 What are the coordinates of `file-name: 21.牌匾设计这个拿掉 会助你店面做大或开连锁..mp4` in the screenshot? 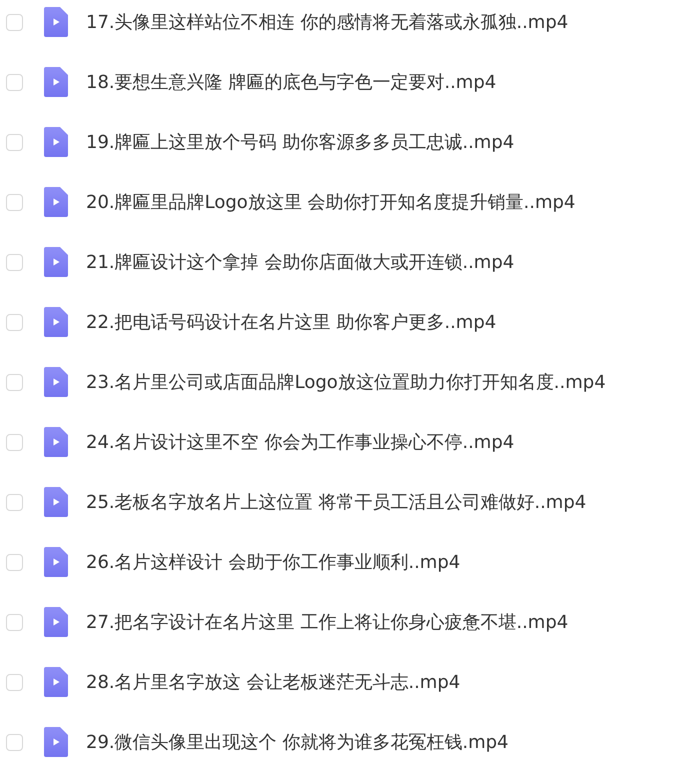 It's located at (300, 262).